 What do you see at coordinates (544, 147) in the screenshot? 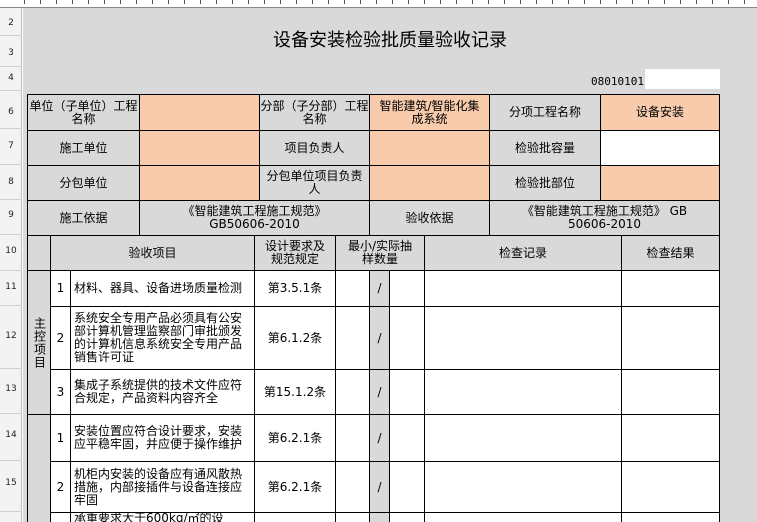
I see `batch-capacity-label: 检验批容量` at bounding box center [544, 147].